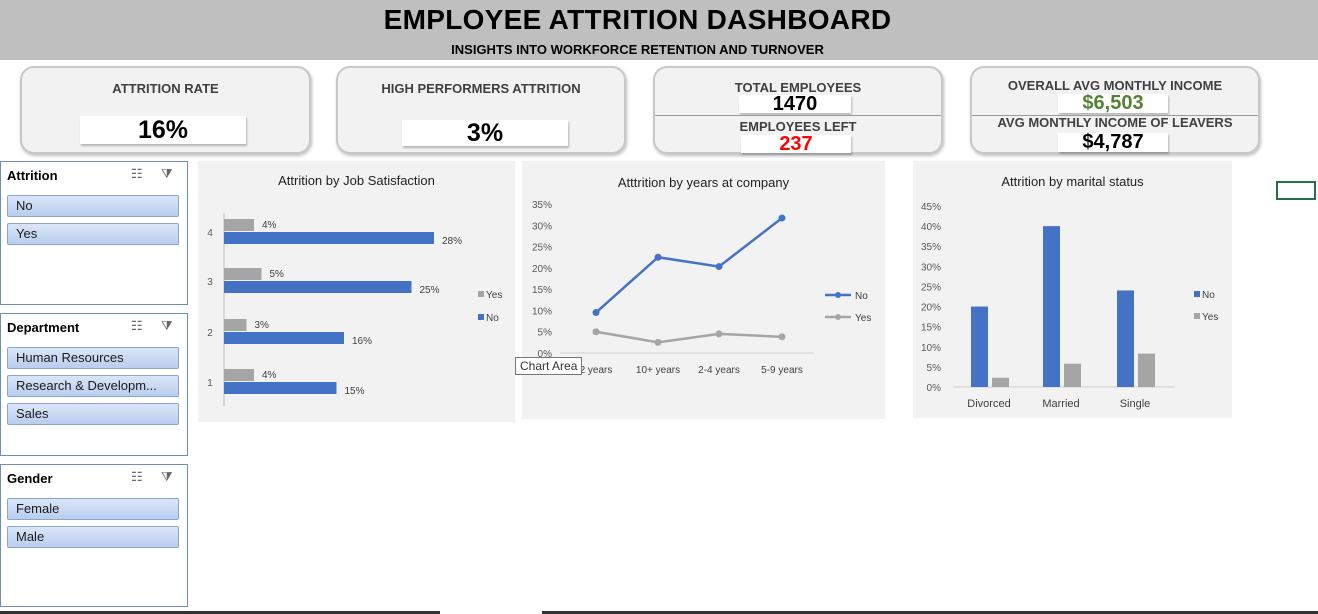  What do you see at coordinates (1113, 103) in the screenshot?
I see `kpi-value: $6,503` at bounding box center [1113, 103].